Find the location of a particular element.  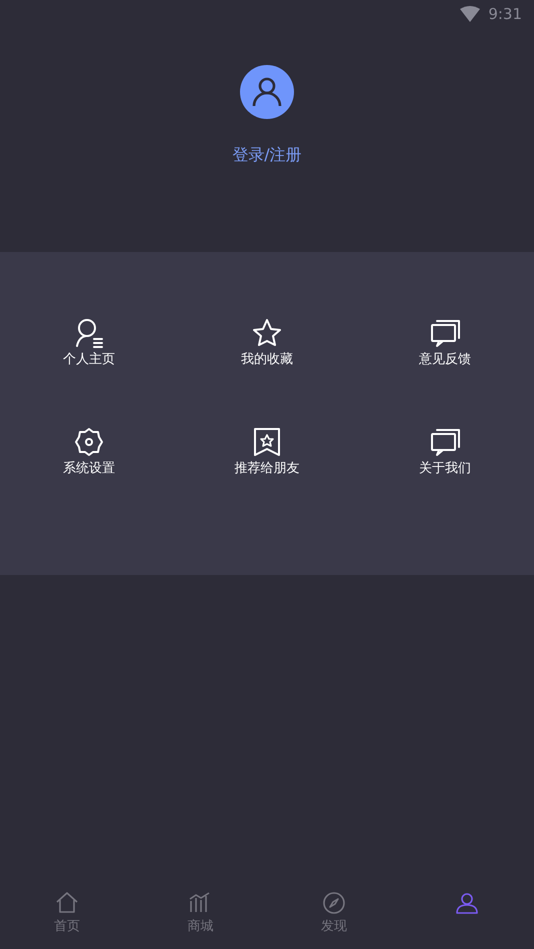

bar-chart-icon is located at coordinates (200, 903).